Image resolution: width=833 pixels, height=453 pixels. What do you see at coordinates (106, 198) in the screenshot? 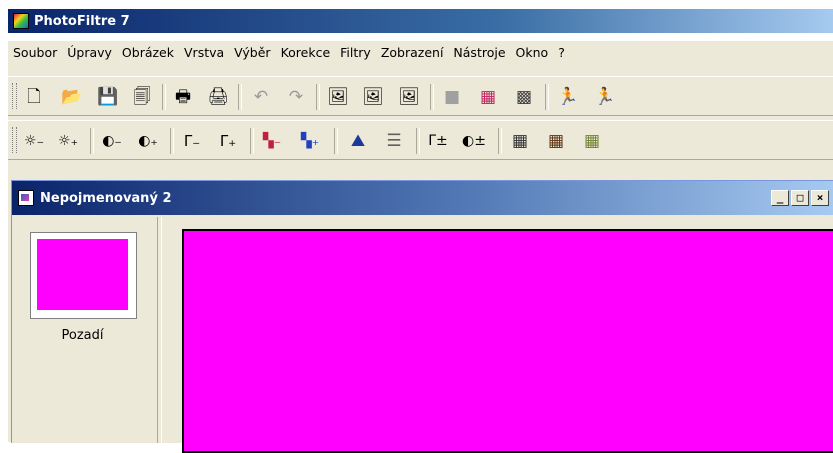
I see `document-title: Nepojmenovaný 2` at bounding box center [106, 198].